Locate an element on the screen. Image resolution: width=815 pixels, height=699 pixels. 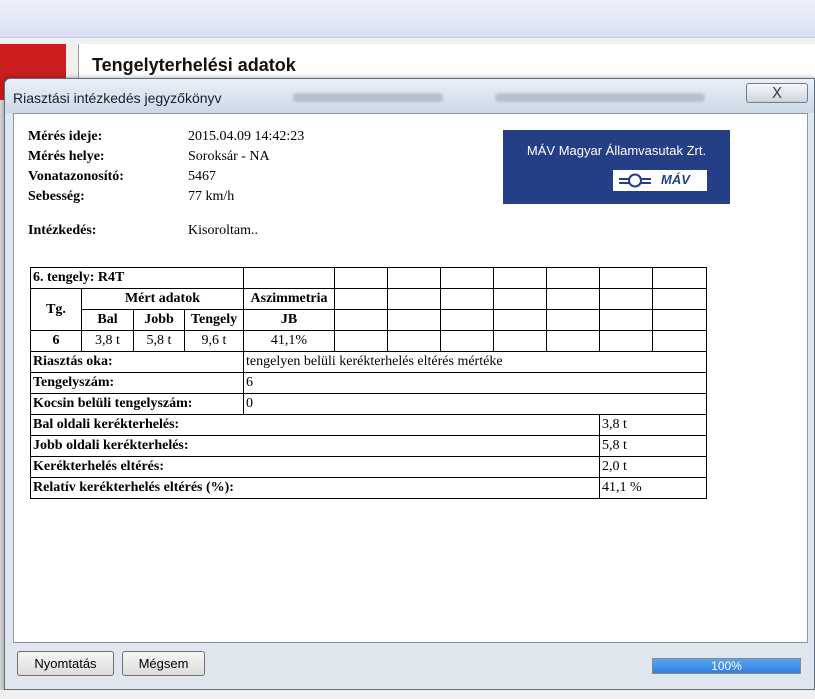
col-header-jb: JB is located at coordinates (289, 320).